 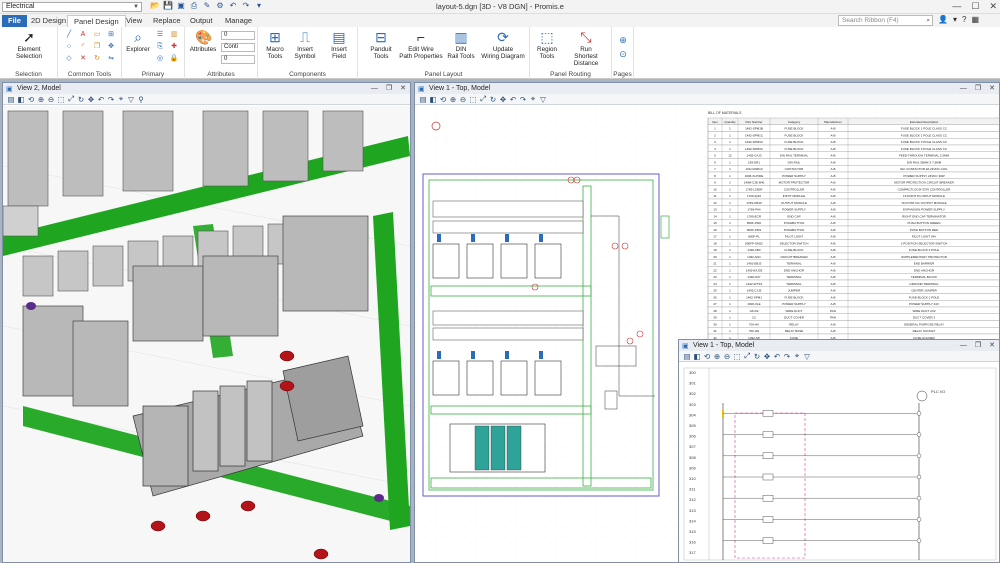 What do you see at coordinates (69, 35) in the screenshot?
I see `line-icon: ╱` at bounding box center [69, 35].